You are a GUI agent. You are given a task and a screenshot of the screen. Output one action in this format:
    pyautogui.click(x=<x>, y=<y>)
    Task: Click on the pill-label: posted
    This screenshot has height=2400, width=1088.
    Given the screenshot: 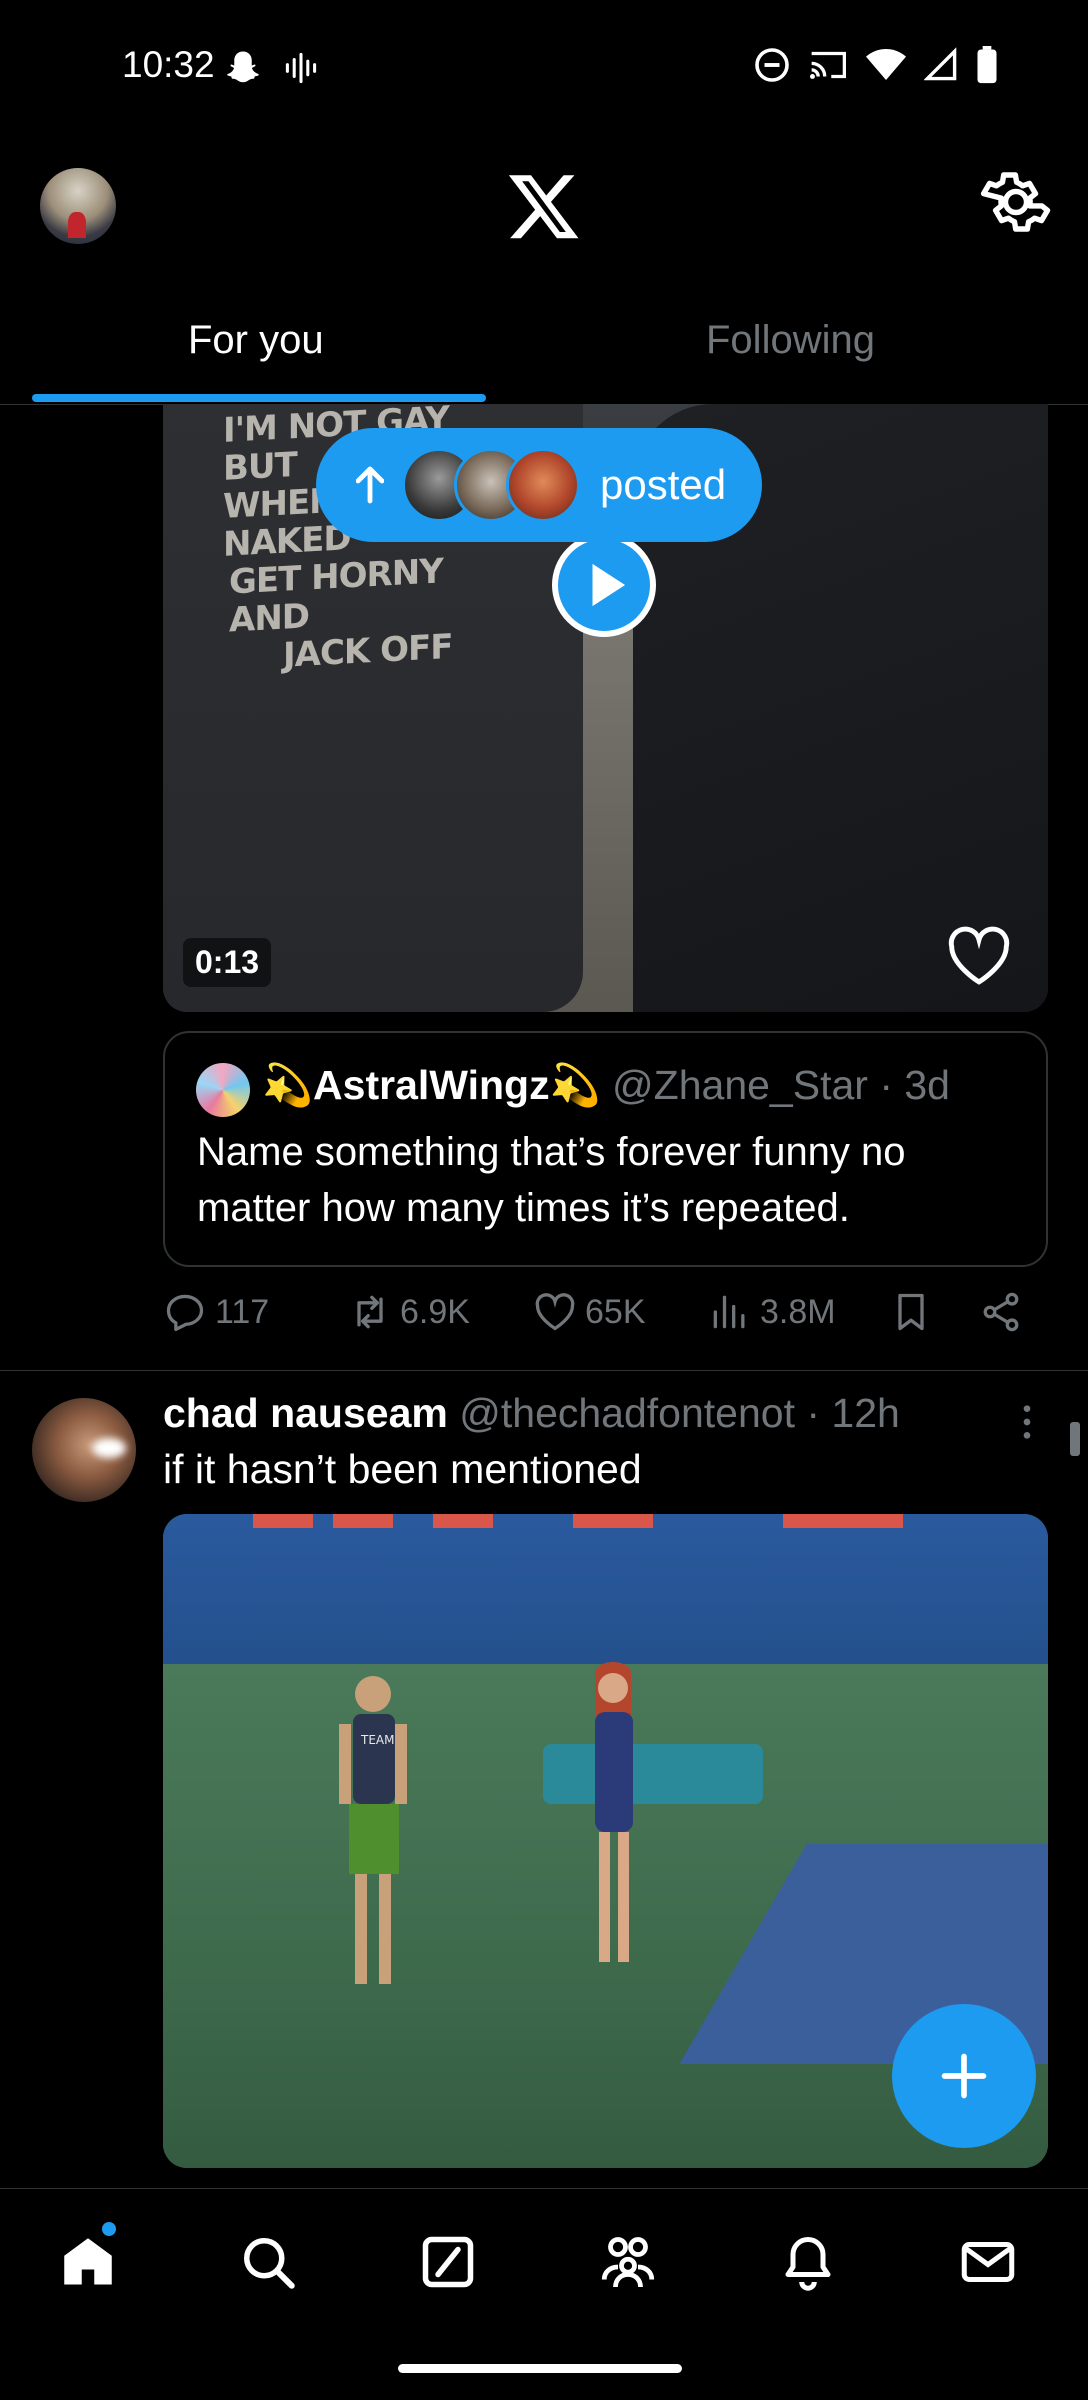 What is the action you would take?
    pyautogui.click(x=663, y=484)
    